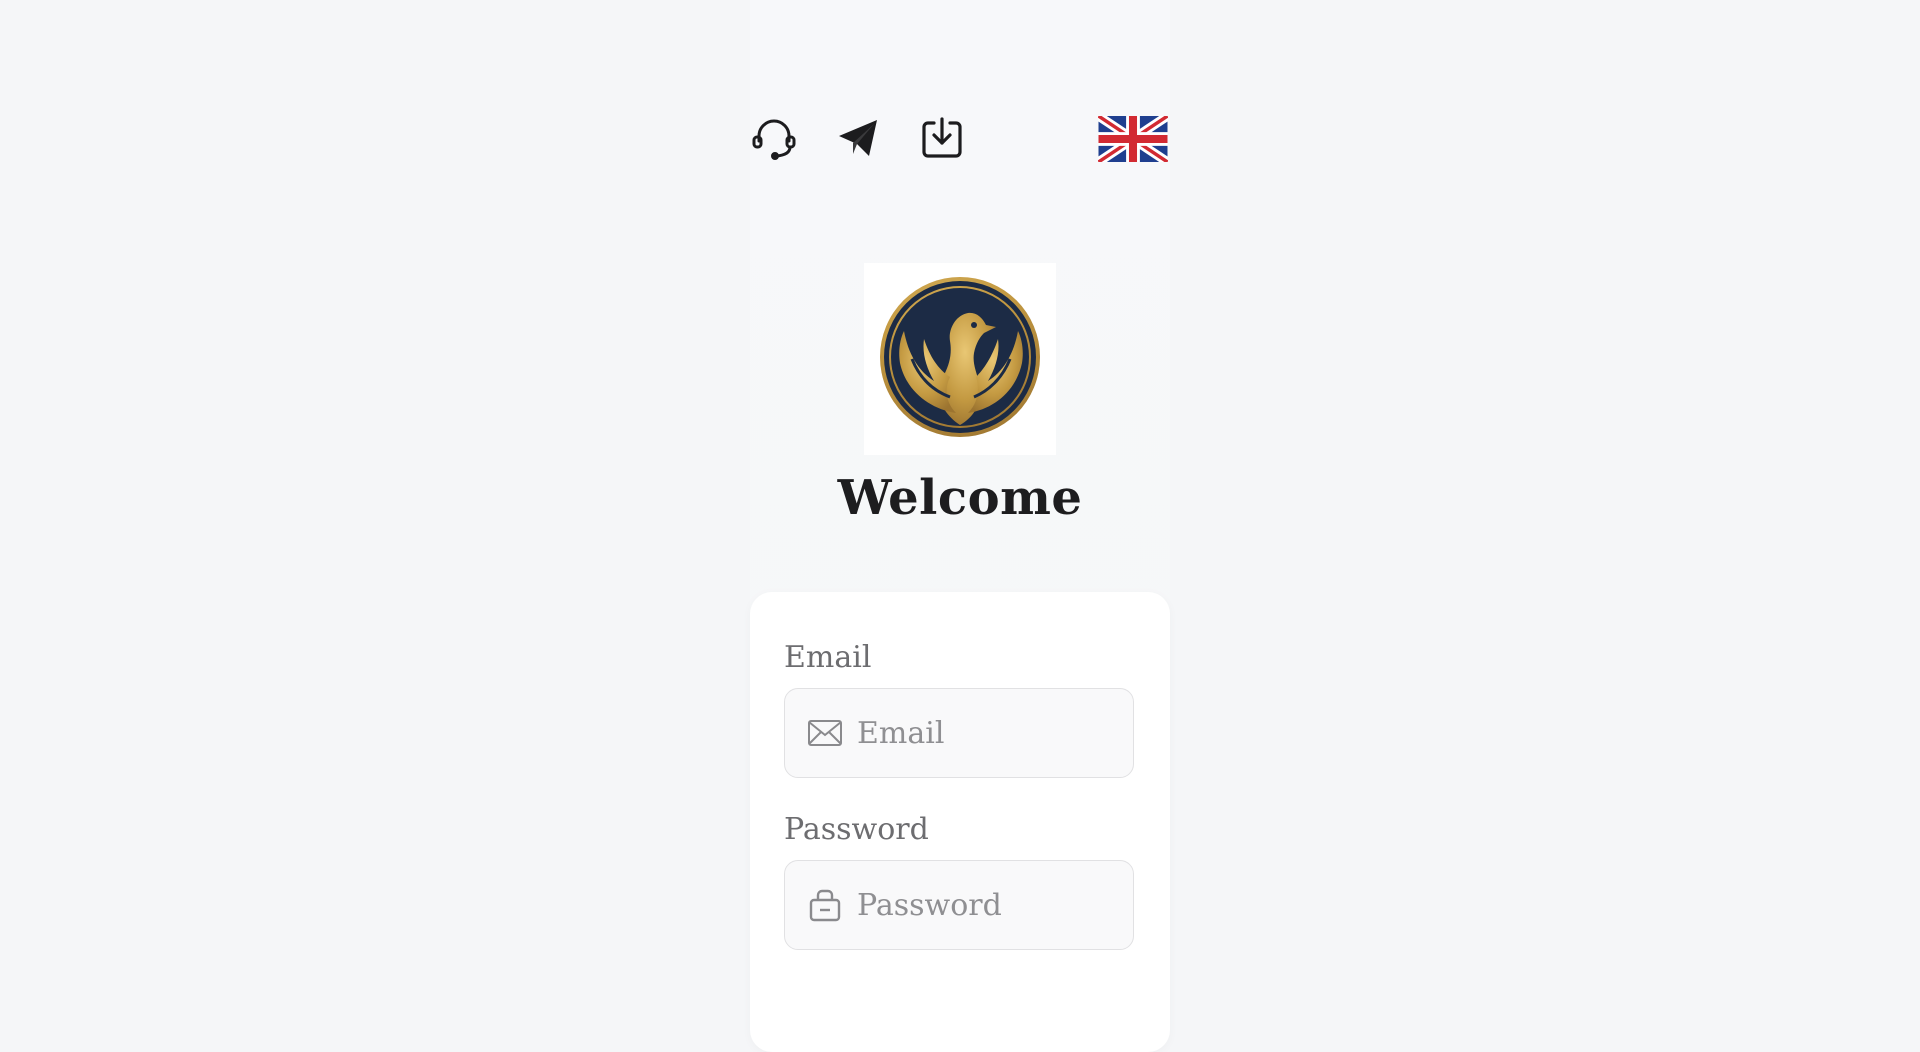 This screenshot has width=1920, height=1052. What do you see at coordinates (1133, 139) in the screenshot?
I see `uk-flag-icon` at bounding box center [1133, 139].